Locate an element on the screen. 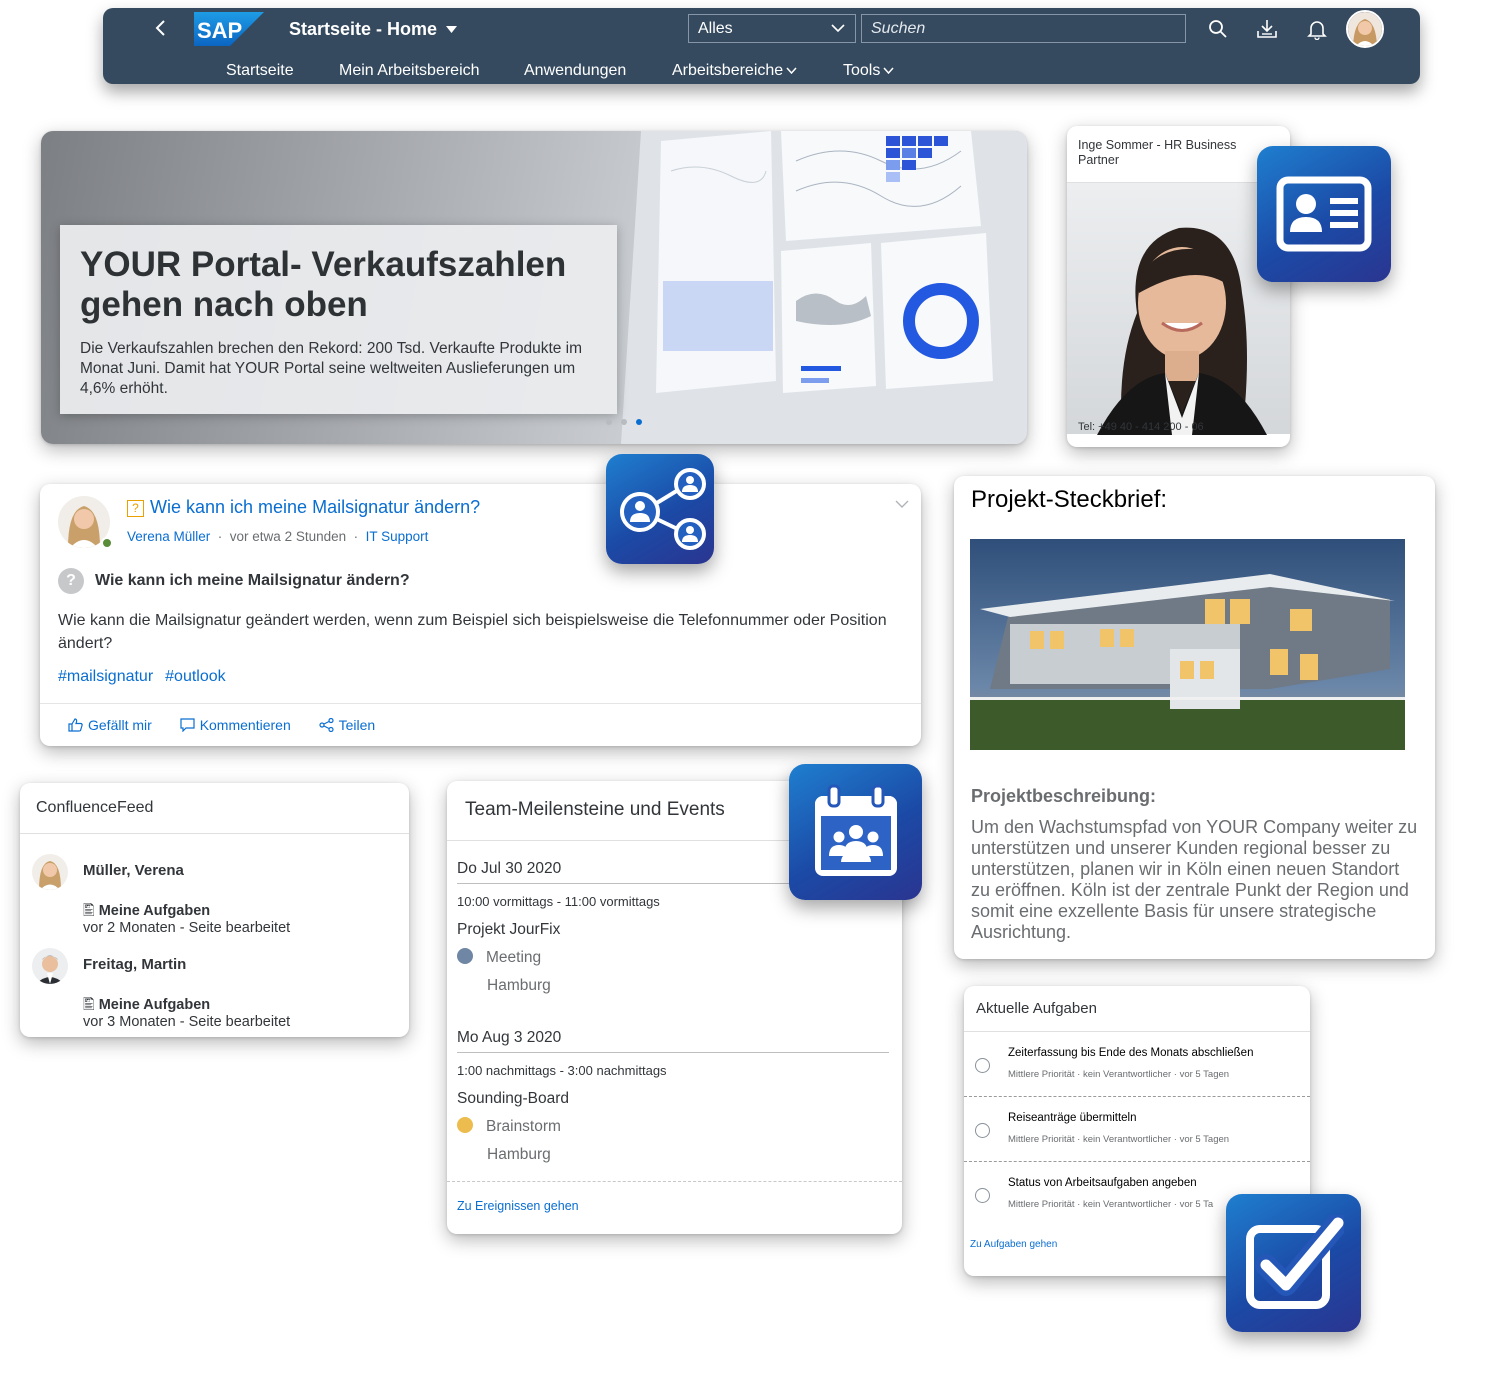 This screenshot has width=1500, height=1392. like-button: Gefällt mir is located at coordinates (110, 725).